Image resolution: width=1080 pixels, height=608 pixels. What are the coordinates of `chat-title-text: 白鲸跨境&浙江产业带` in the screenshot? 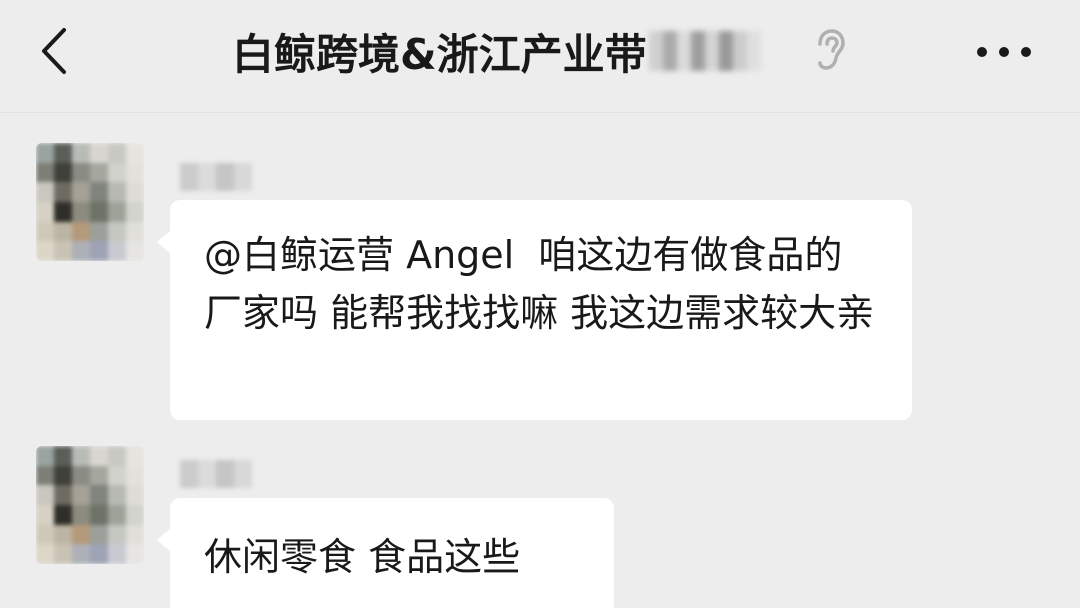 It's located at (439, 54).